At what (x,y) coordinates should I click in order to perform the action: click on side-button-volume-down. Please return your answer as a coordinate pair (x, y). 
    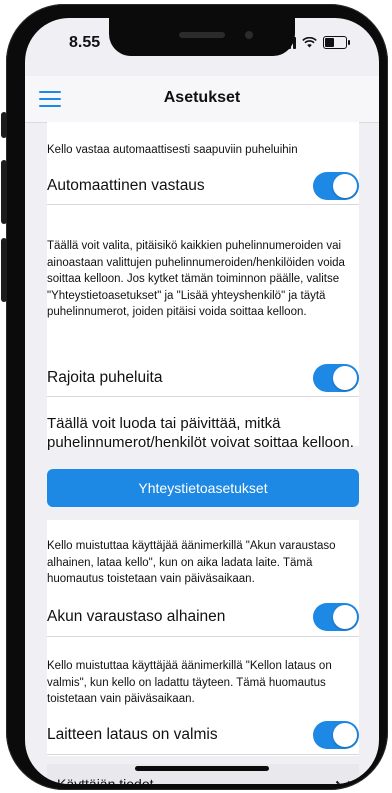
    Looking at the image, I should click on (4, 270).